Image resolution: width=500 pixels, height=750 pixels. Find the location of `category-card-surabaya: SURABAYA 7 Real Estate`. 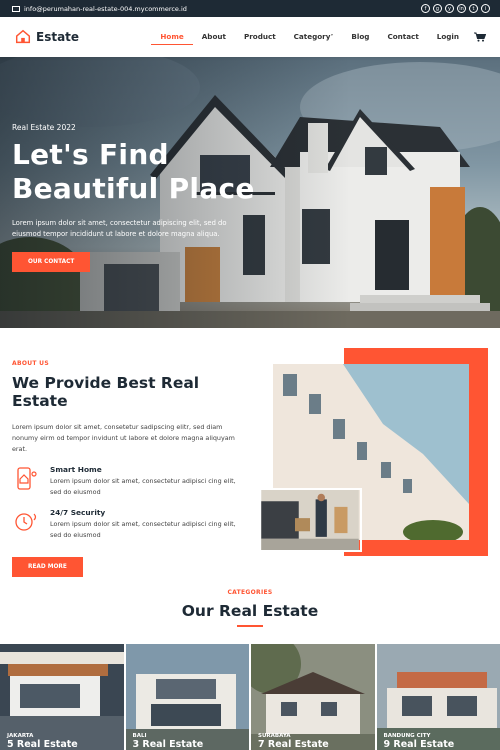

category-card-surabaya: SURABAYA 7 Real Estate is located at coordinates (313, 697).